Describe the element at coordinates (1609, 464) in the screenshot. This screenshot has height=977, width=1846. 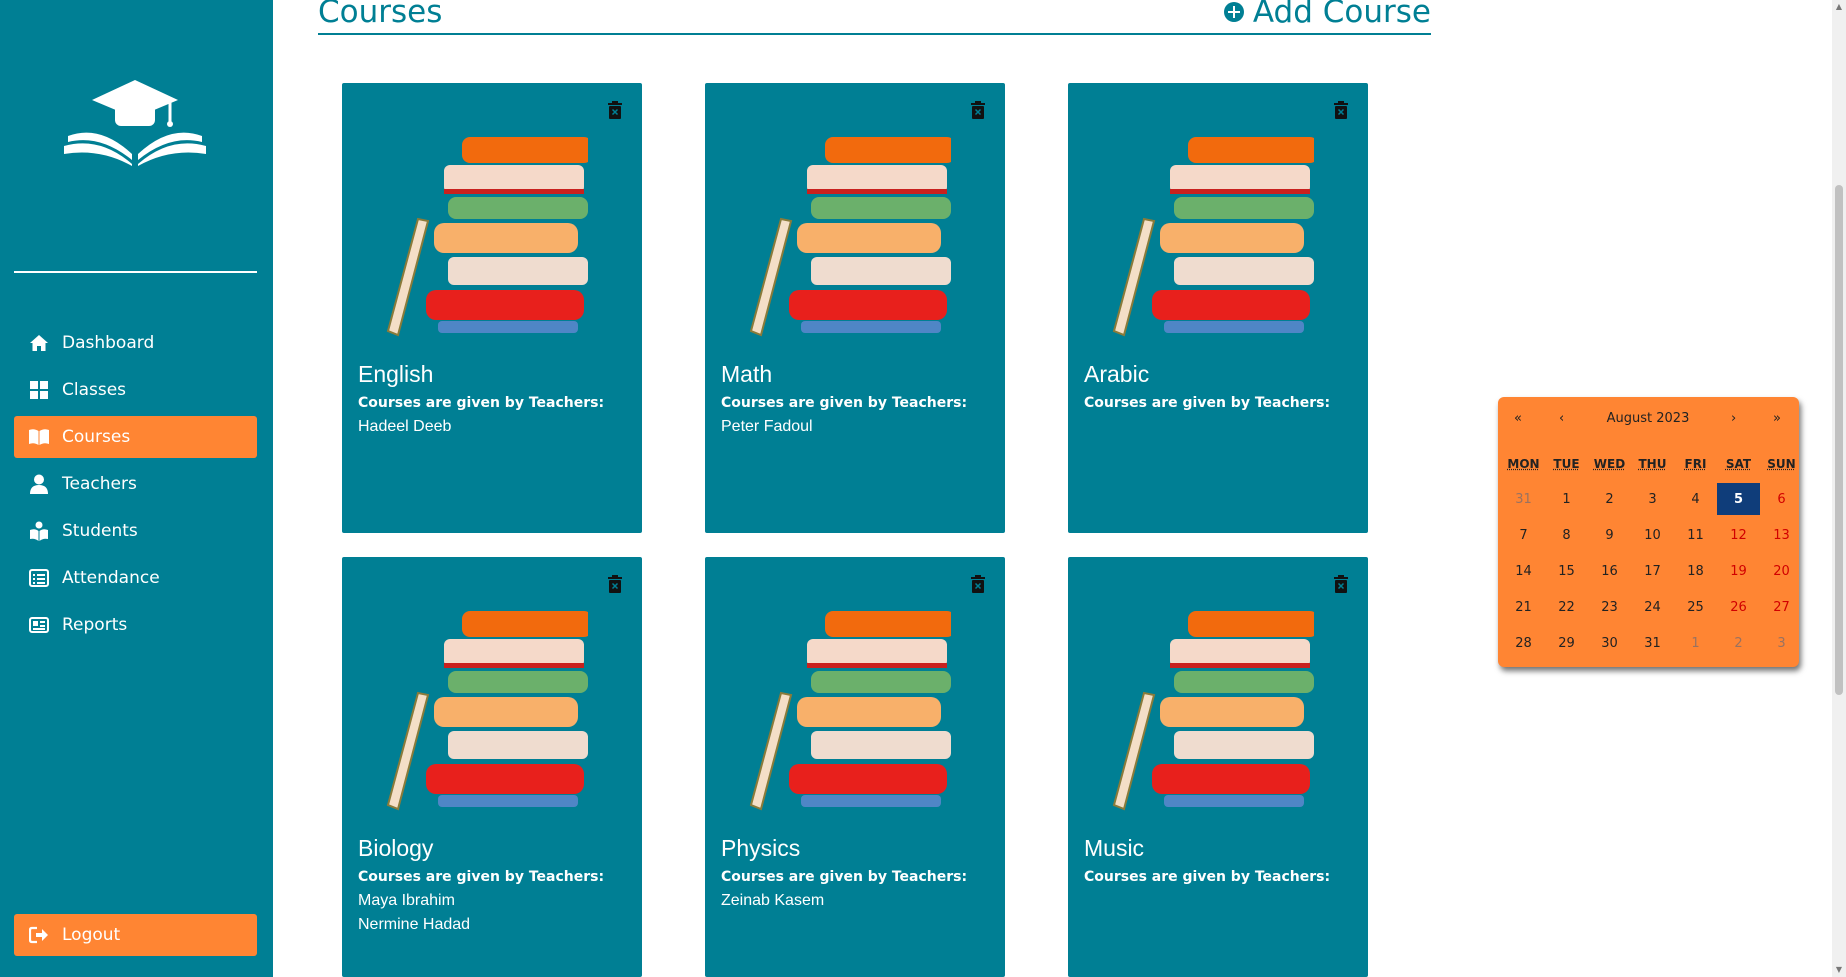
I see `weekday-label: WED` at that location.